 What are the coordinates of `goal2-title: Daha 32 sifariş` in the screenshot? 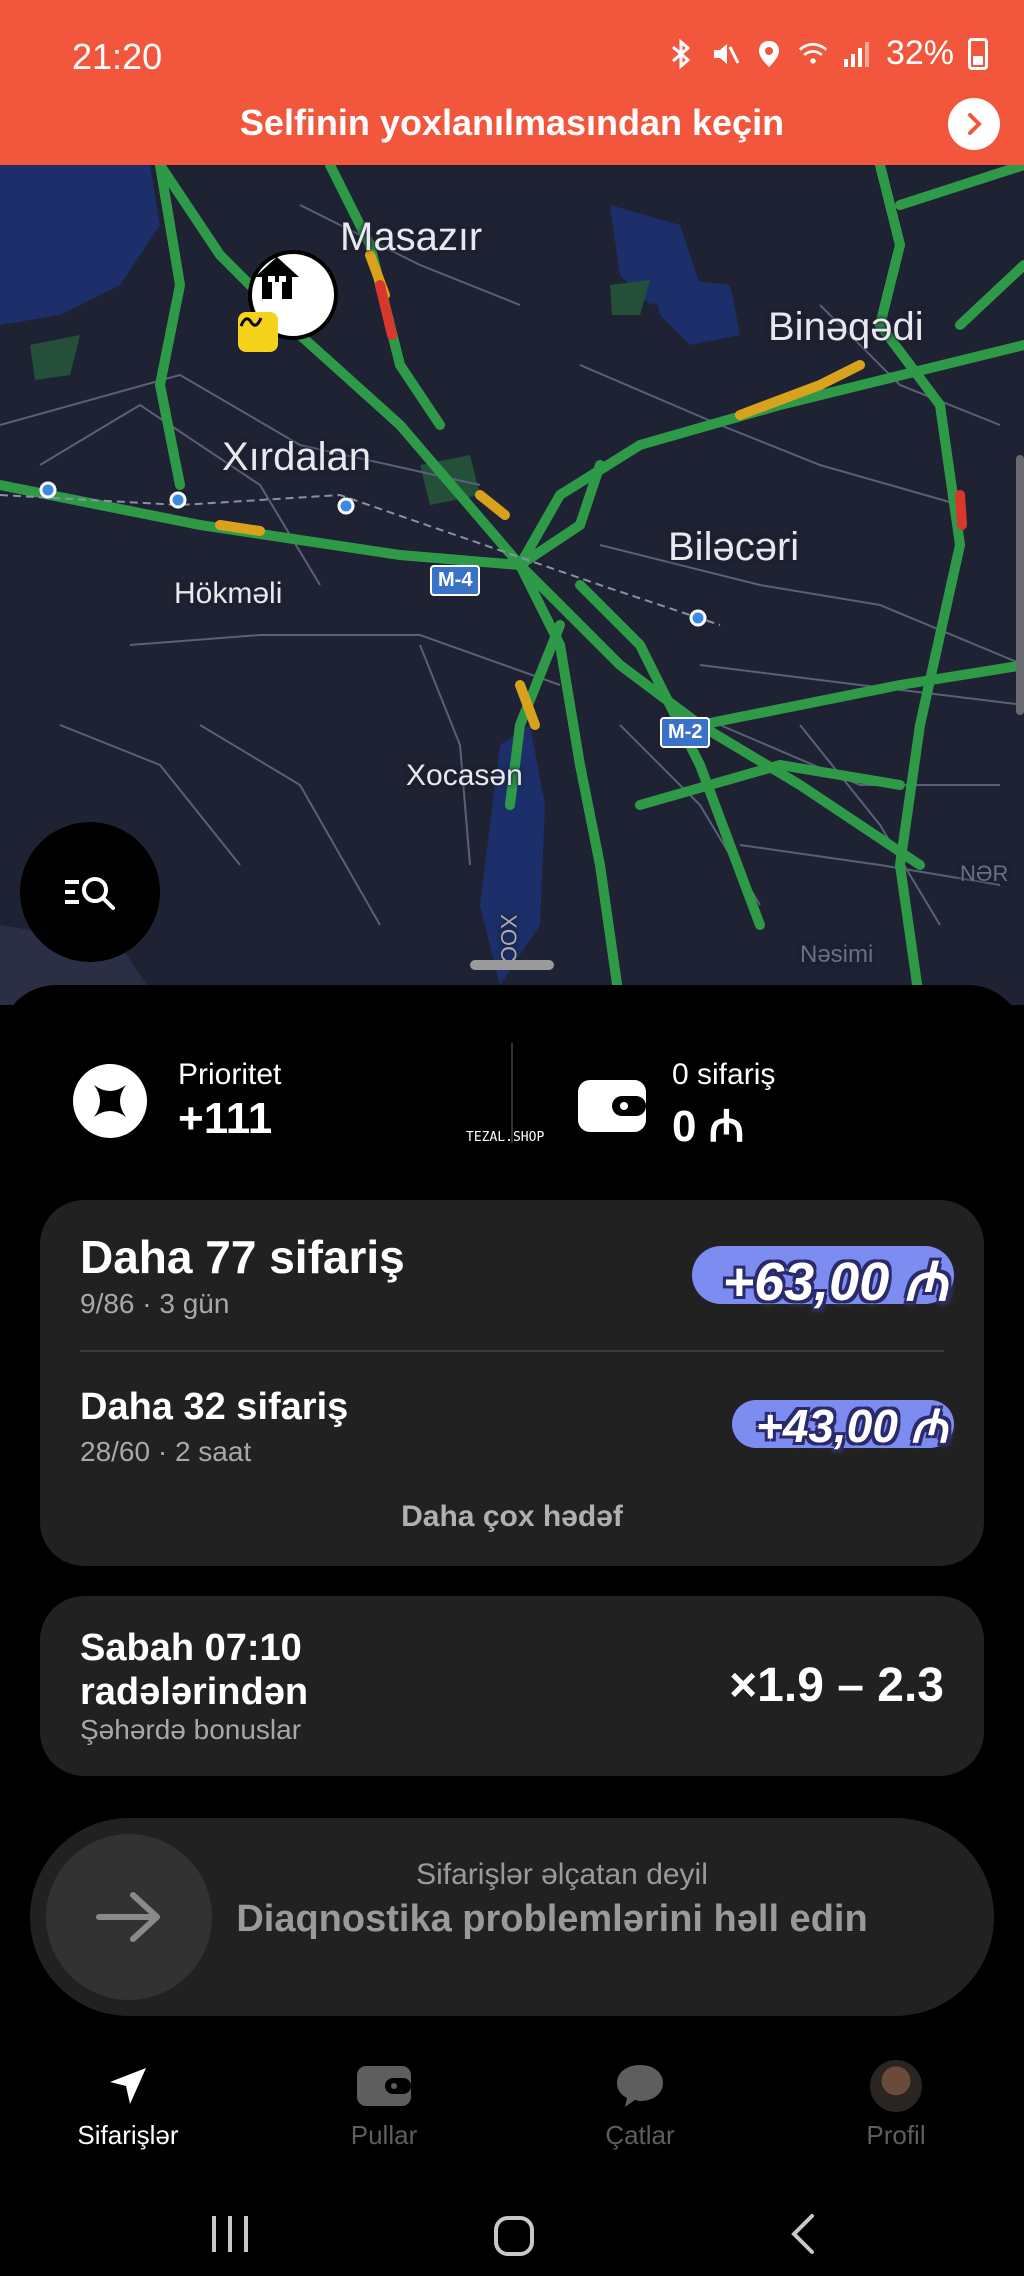 It's located at (214, 1407).